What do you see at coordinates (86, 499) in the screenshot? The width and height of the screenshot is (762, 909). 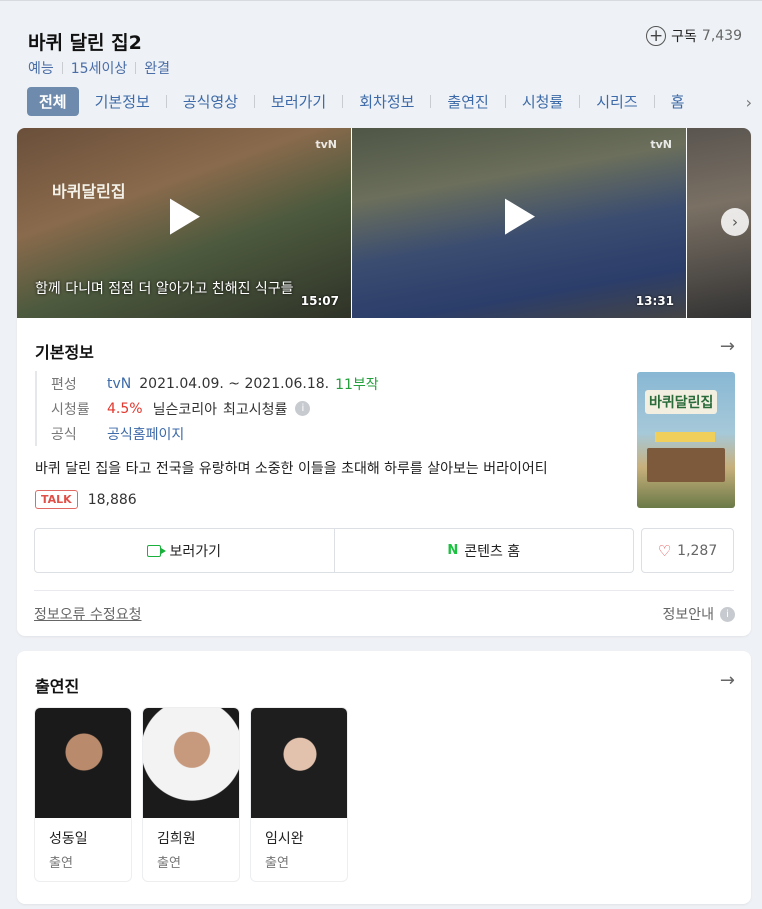 I see `talk-section: TALK 18,886` at bounding box center [86, 499].